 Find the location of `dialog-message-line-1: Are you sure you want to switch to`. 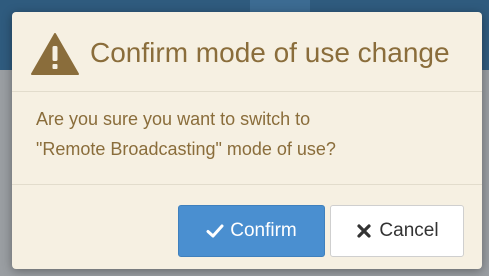

dialog-message-line-1: Are you sure you want to switch to is located at coordinates (173, 119).